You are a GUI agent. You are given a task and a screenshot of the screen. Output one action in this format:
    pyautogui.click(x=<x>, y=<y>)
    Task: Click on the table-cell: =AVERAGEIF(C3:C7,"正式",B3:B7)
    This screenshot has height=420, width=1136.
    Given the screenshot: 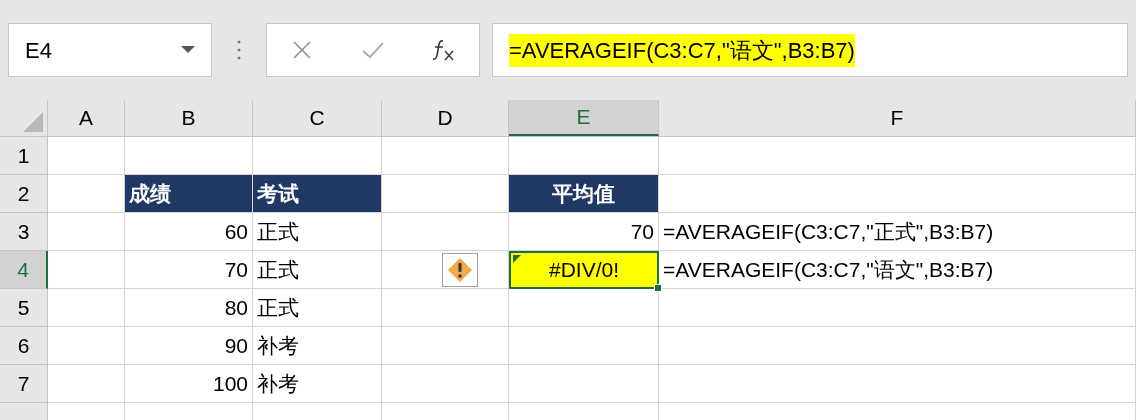 What is the action you would take?
    pyautogui.click(x=897, y=232)
    